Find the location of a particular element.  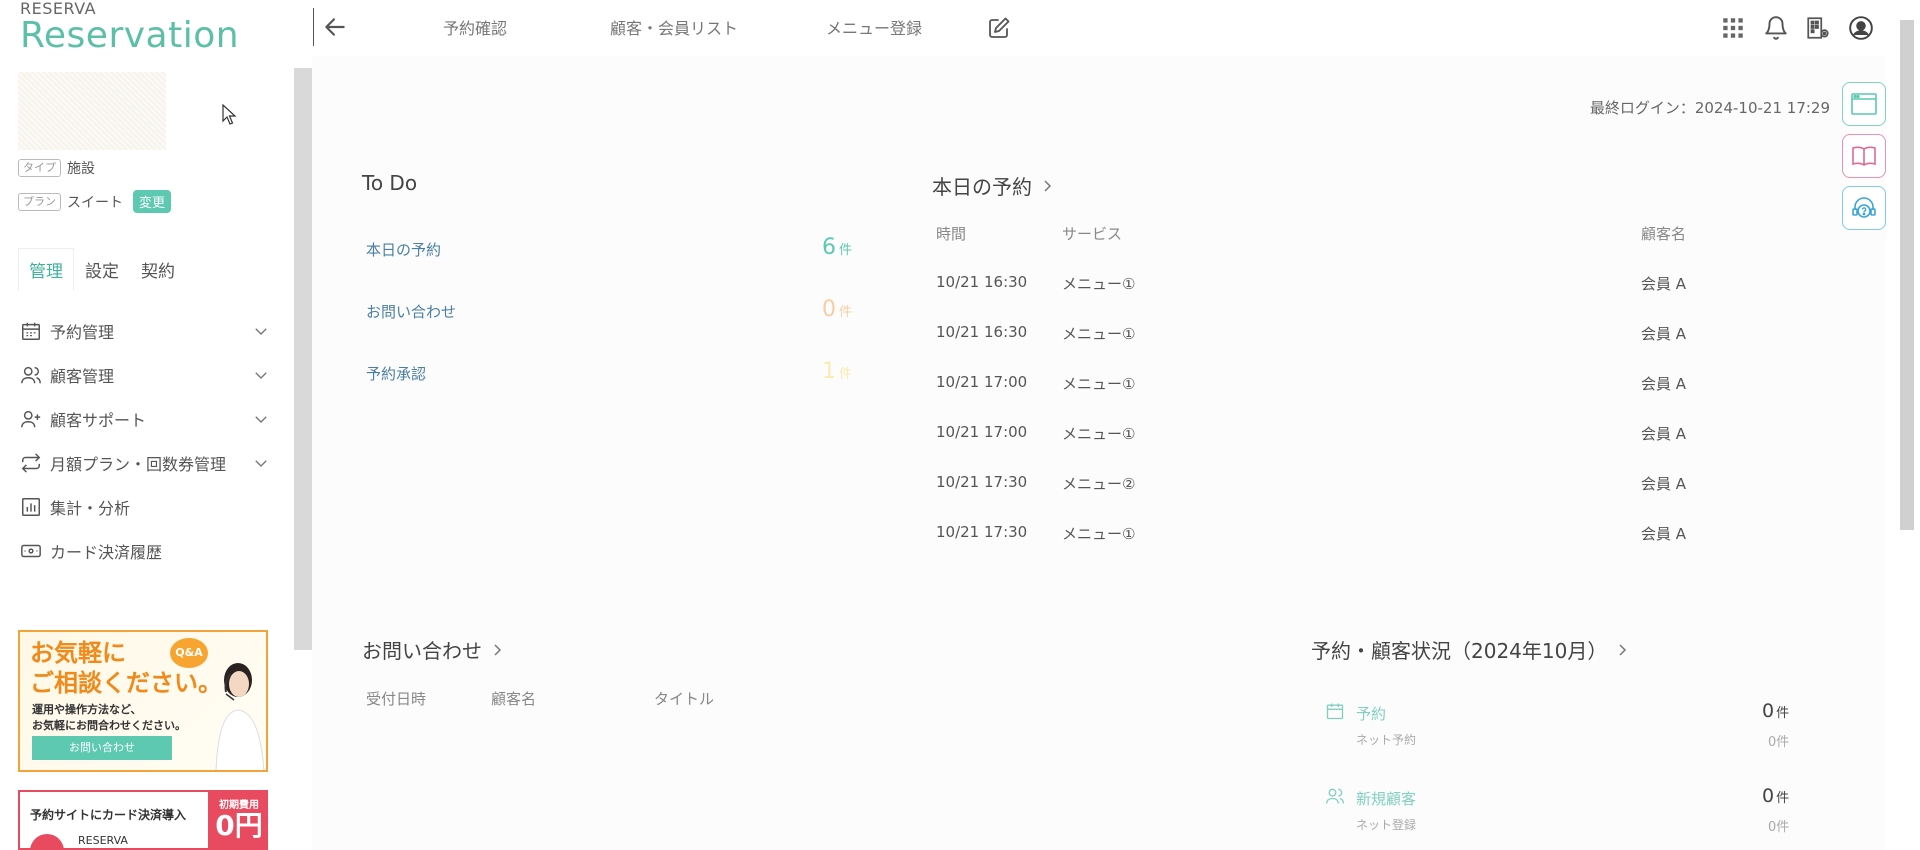

col-header-time: 時間 is located at coordinates (951, 234).